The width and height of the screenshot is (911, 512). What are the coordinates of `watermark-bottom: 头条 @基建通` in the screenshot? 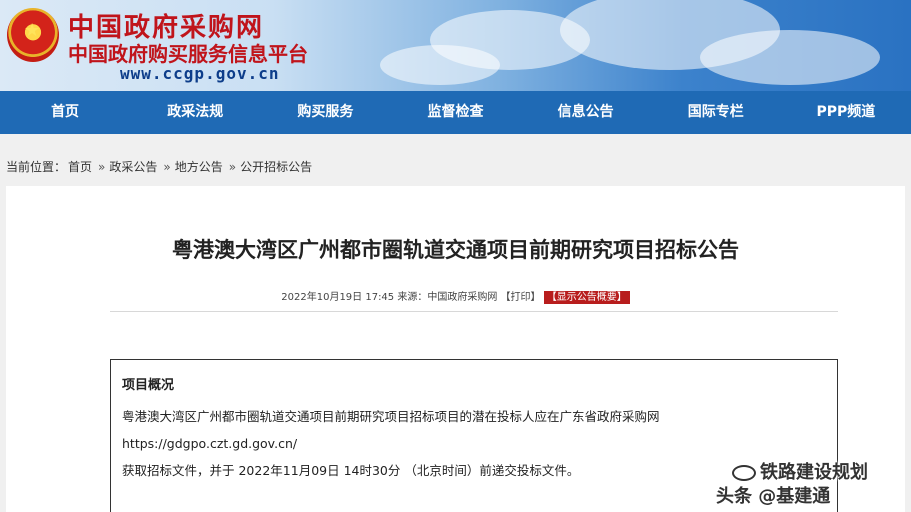 It's located at (773, 496).